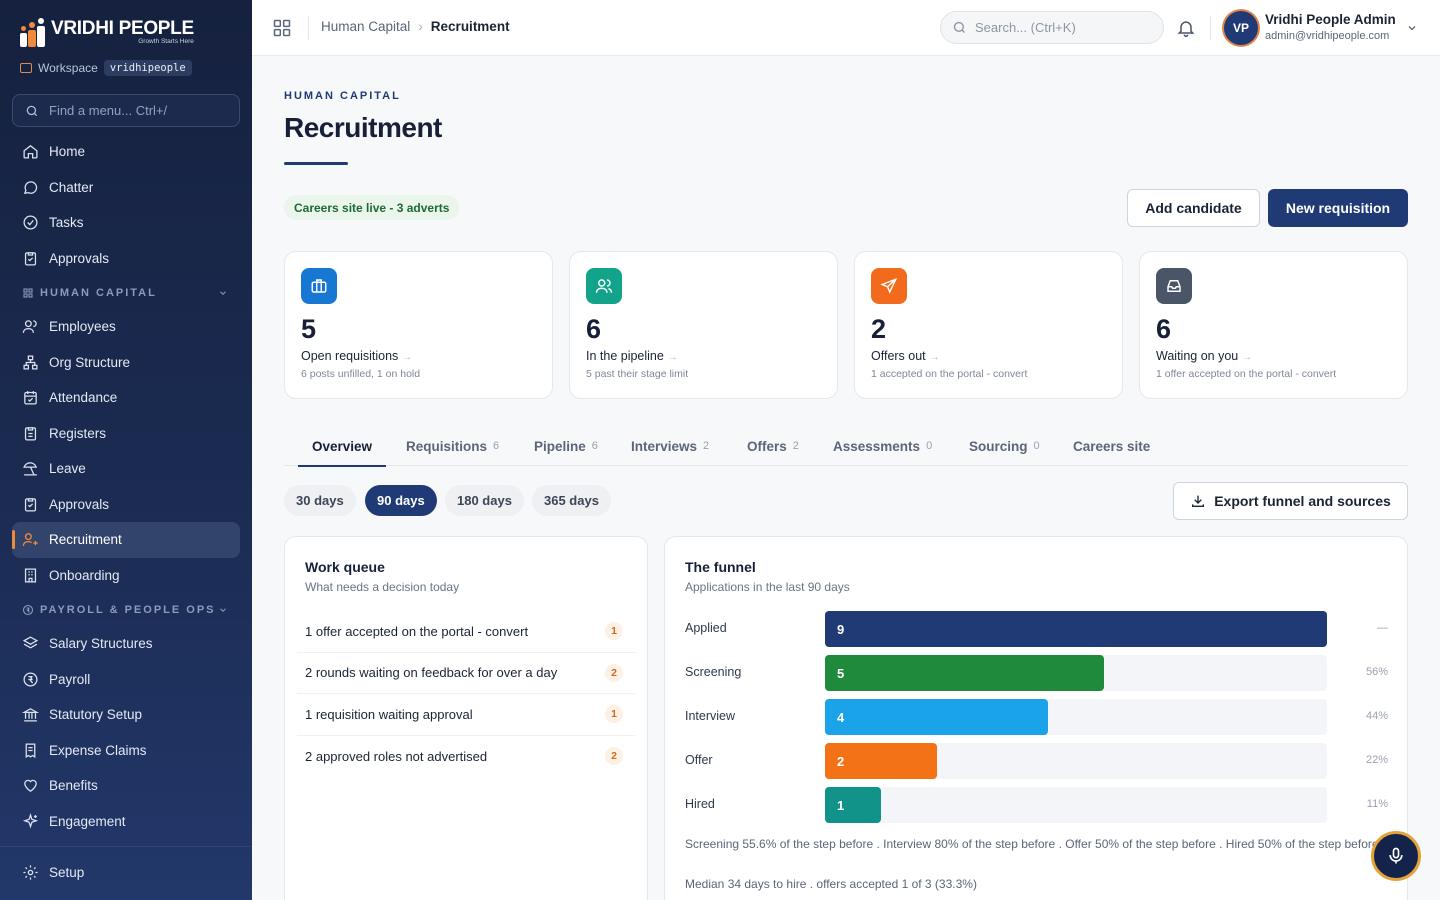 The width and height of the screenshot is (1440, 900). I want to click on kpi-value: 6, so click(594, 329).